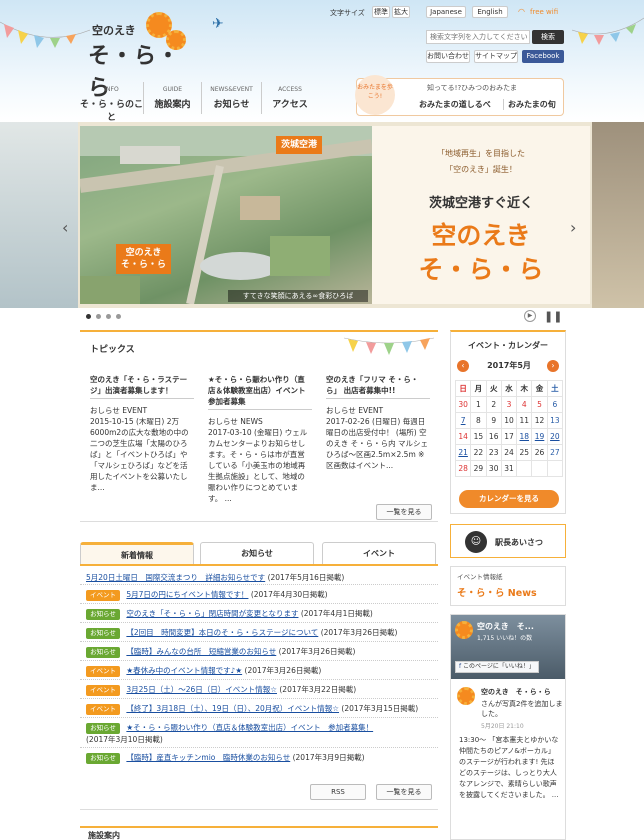 The image size is (644, 840). I want to click on font-large-button: 拡大, so click(401, 12).